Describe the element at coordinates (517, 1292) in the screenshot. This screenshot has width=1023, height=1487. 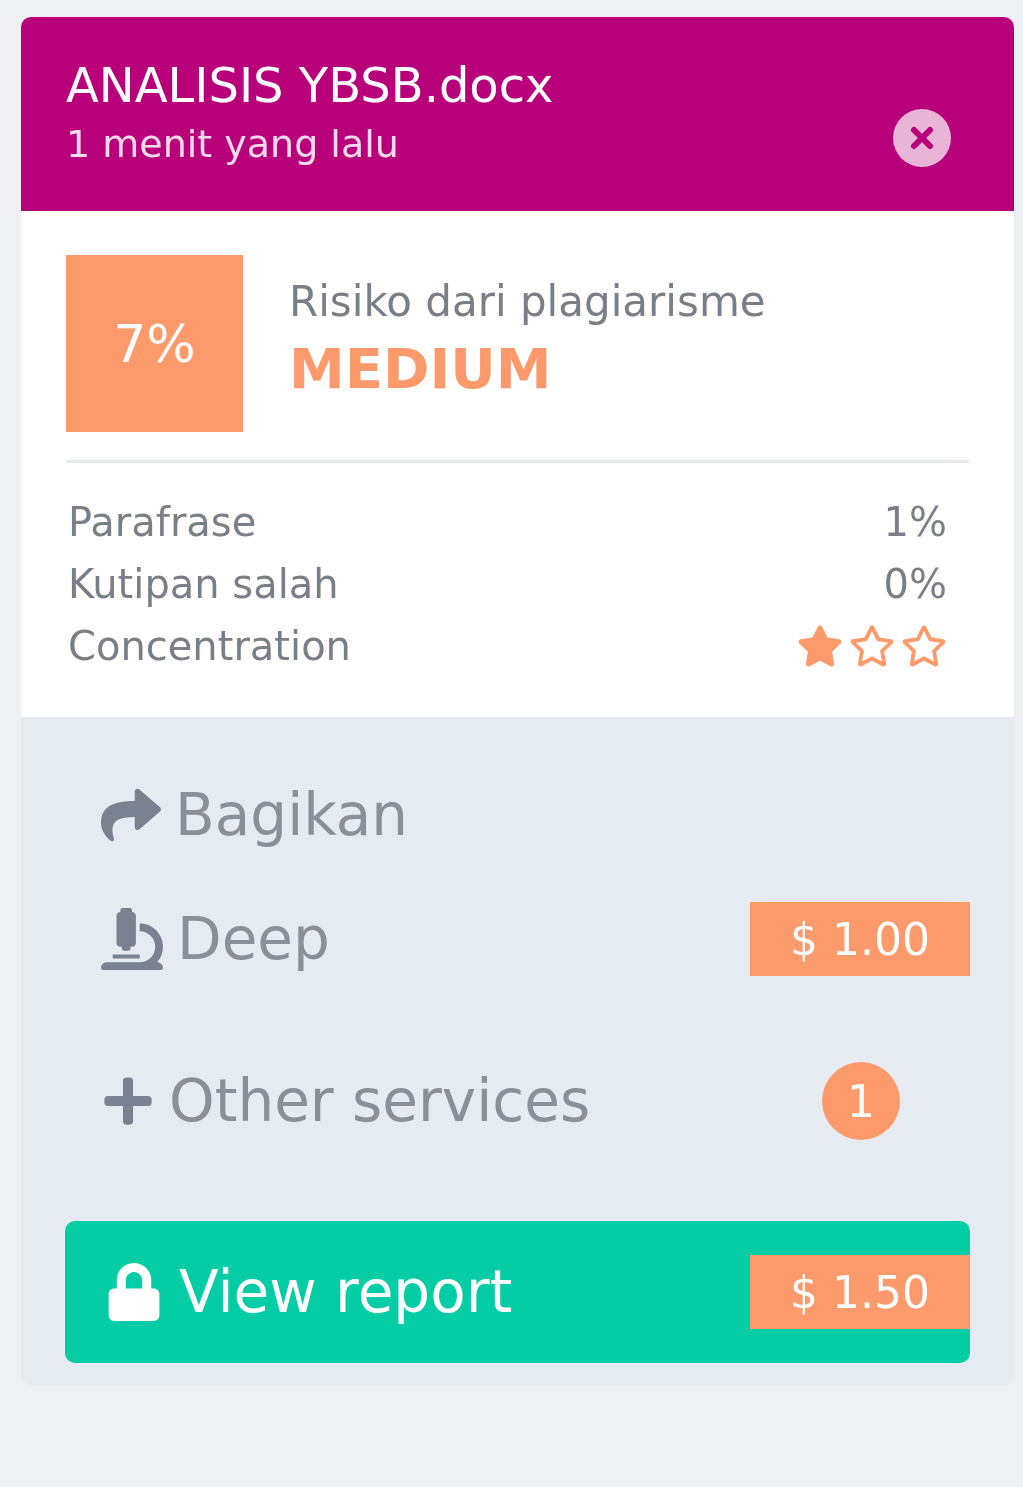
I see `view-report-button: View report $ 1.50` at that location.